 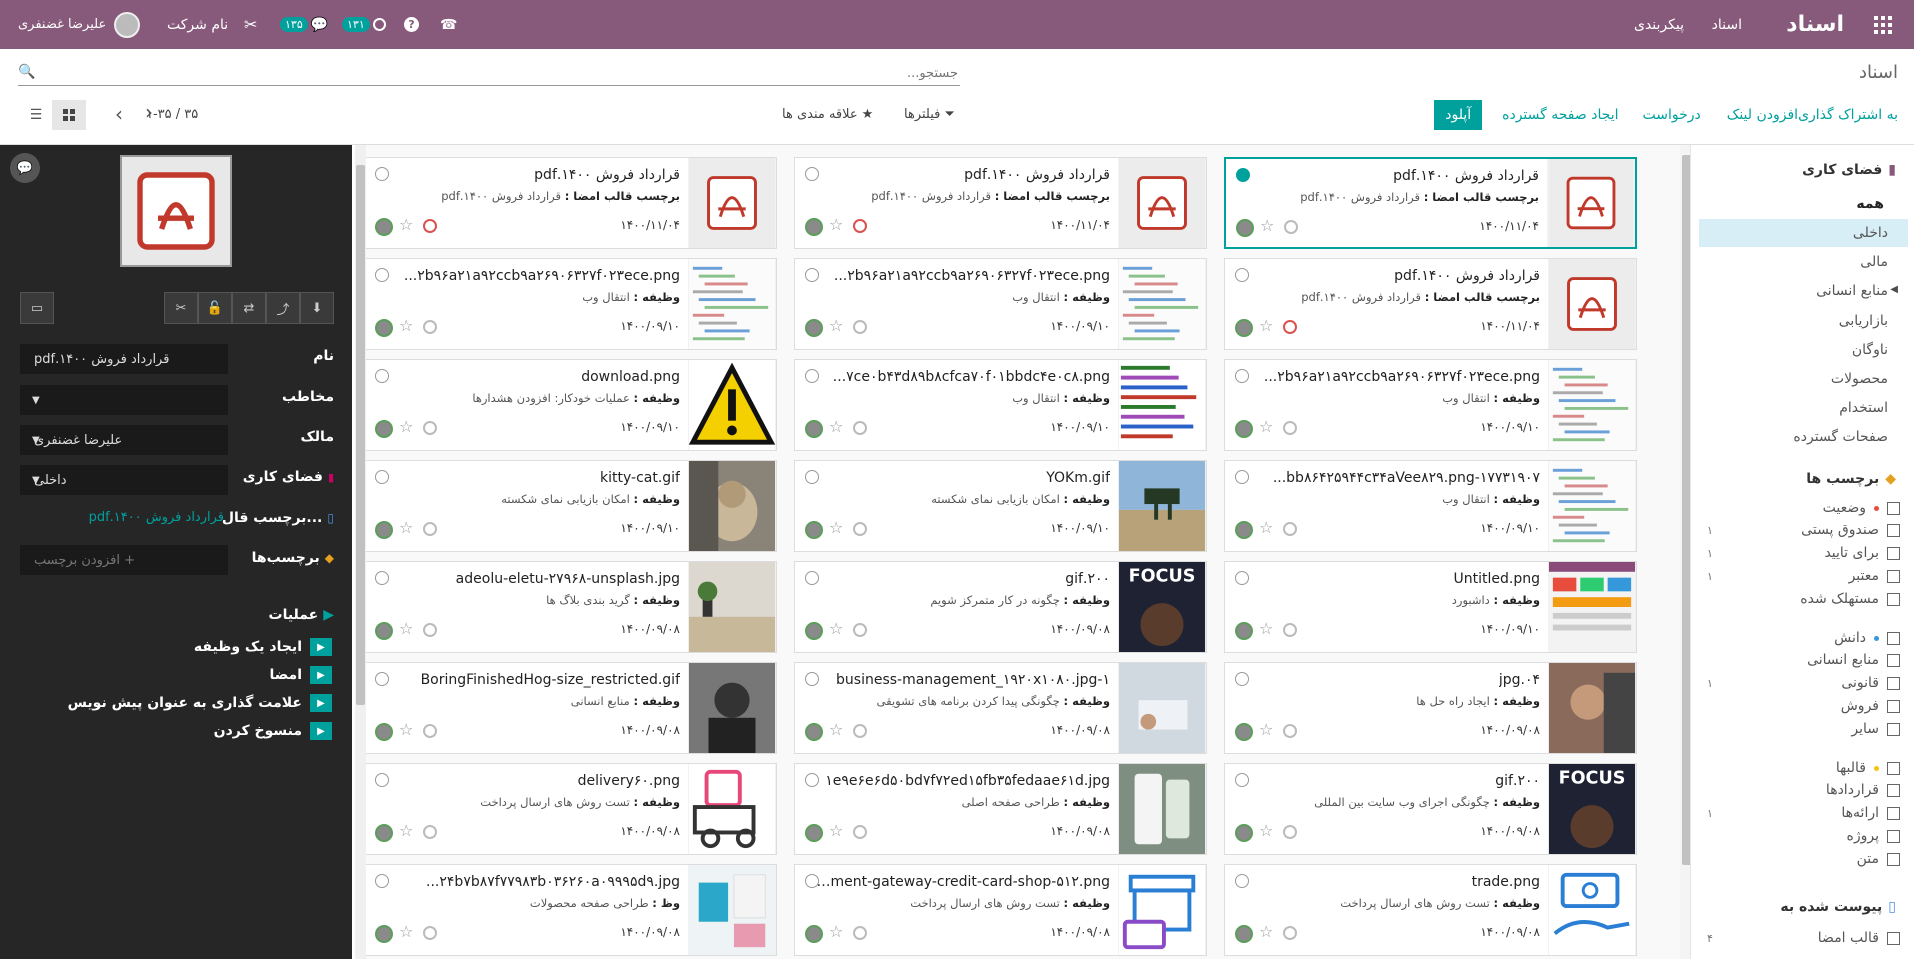 I want to click on search-bar: 🔍, so click(x=489, y=74).